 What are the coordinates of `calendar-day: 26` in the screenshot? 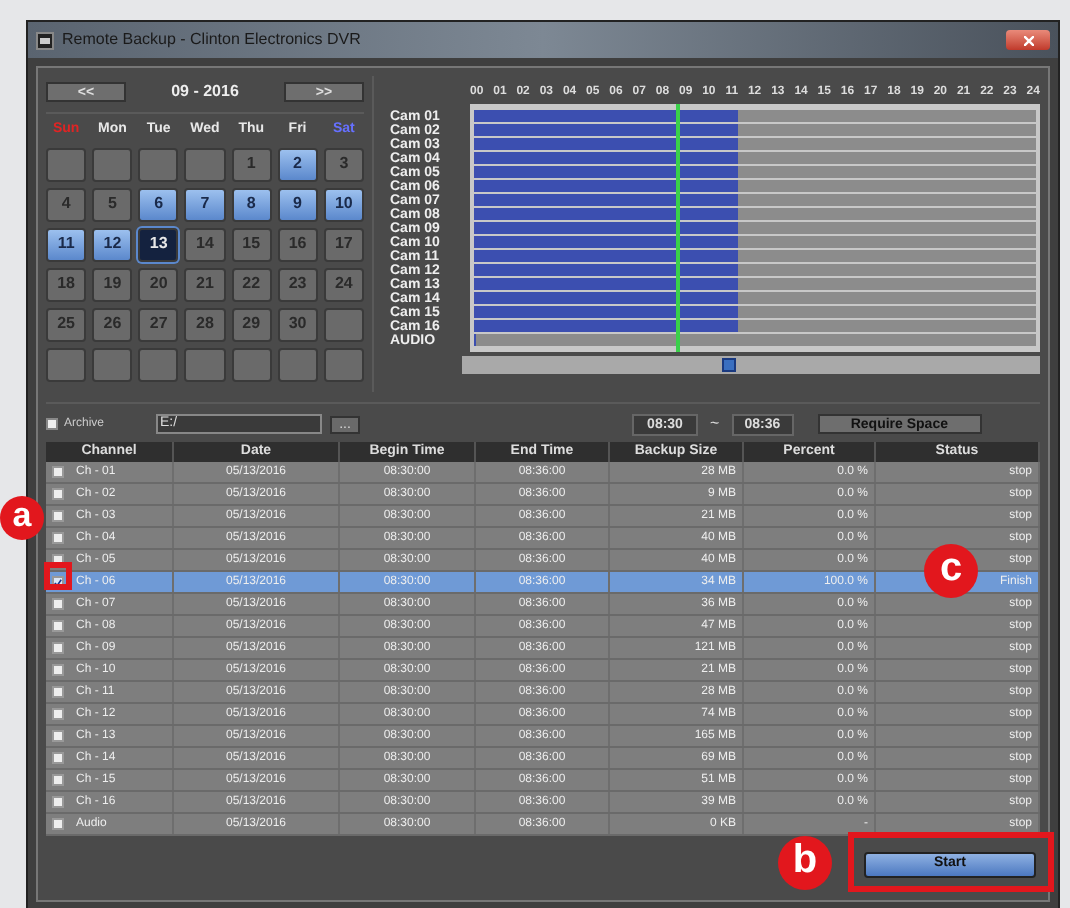 It's located at (112, 324).